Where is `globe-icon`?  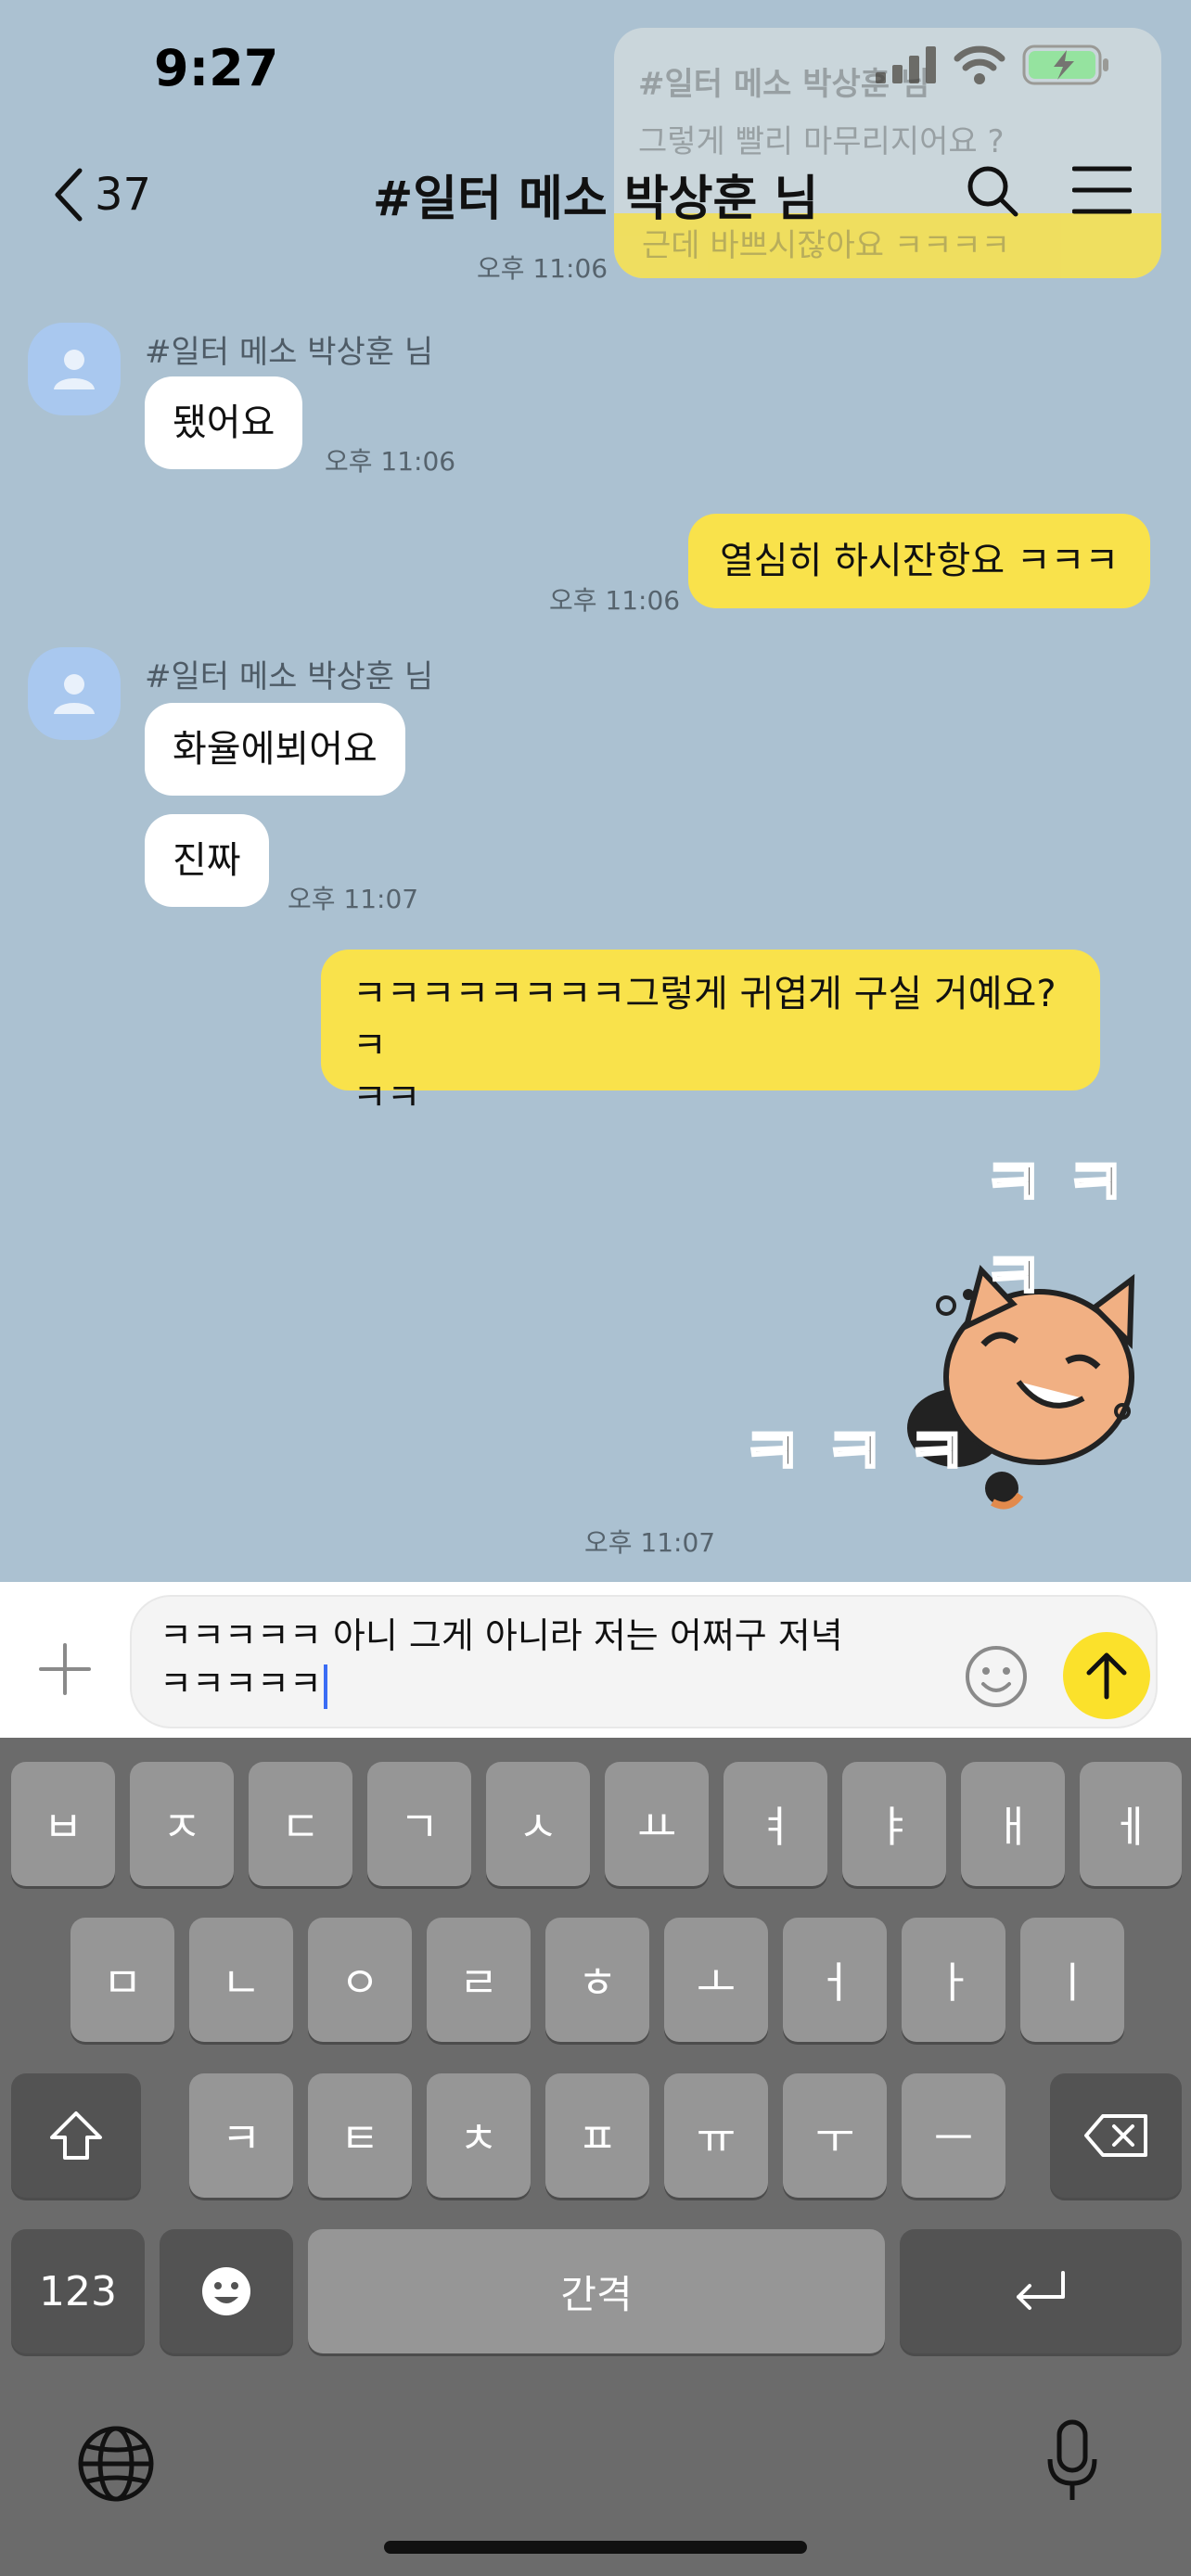
globe-icon is located at coordinates (116, 2464).